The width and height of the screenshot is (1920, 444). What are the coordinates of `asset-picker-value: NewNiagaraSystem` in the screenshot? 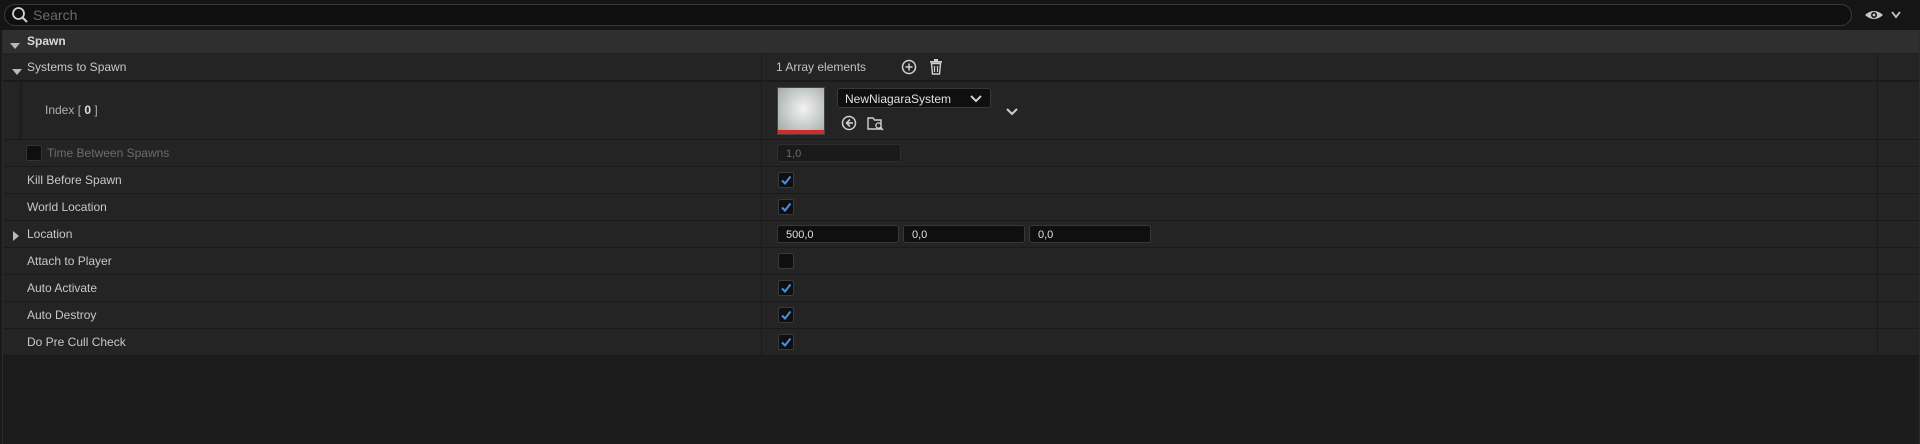 It's located at (898, 99).